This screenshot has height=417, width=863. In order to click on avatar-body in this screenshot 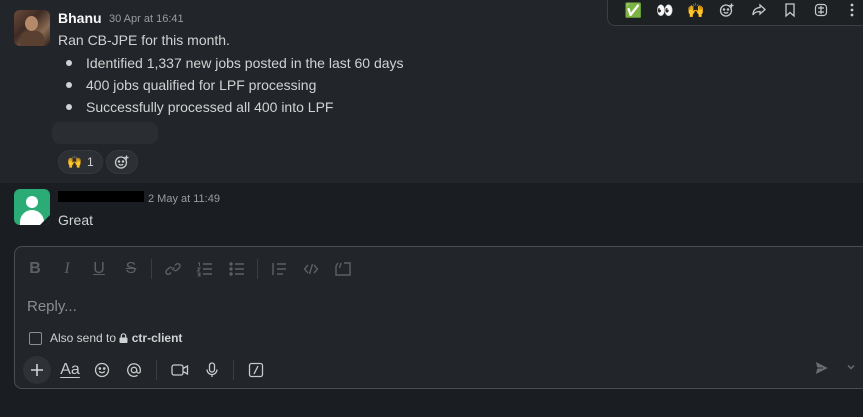, I will do `click(32, 38)`.